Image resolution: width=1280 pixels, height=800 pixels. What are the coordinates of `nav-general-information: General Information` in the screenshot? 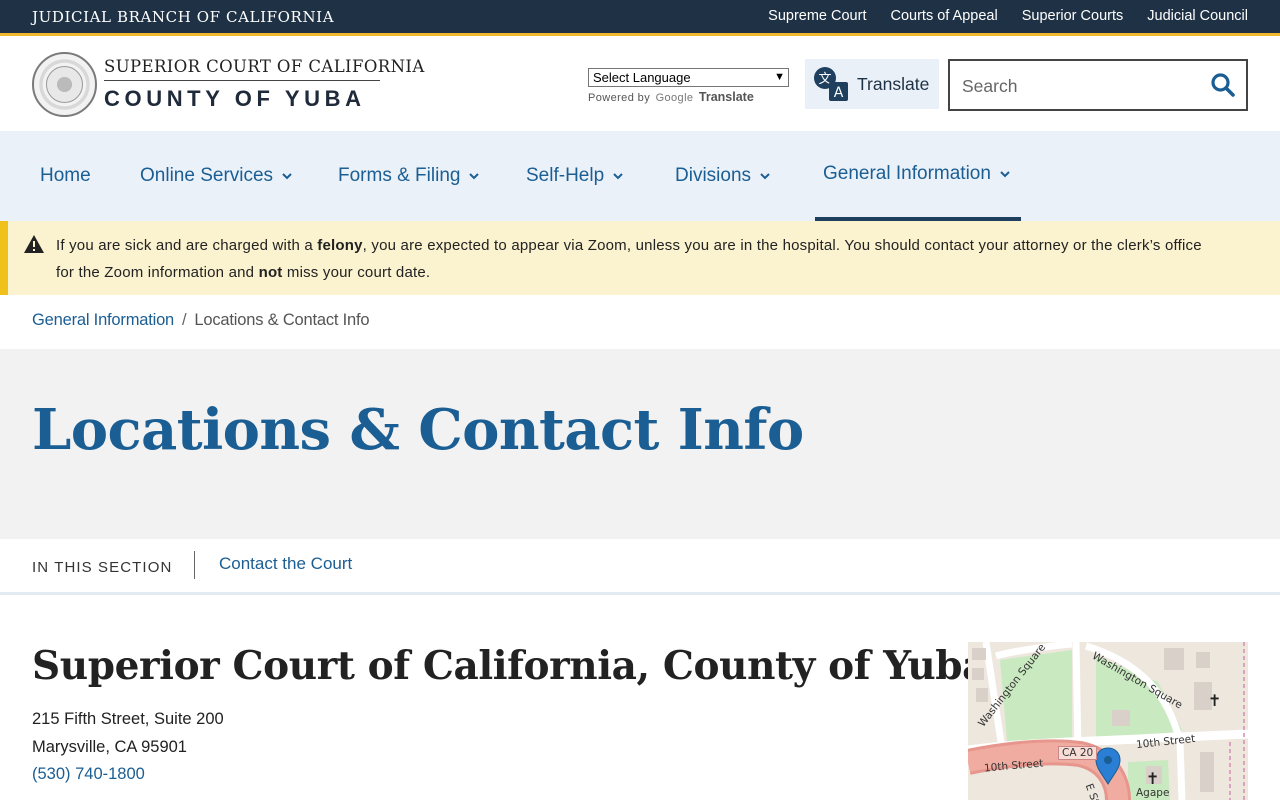 It's located at (918, 176).